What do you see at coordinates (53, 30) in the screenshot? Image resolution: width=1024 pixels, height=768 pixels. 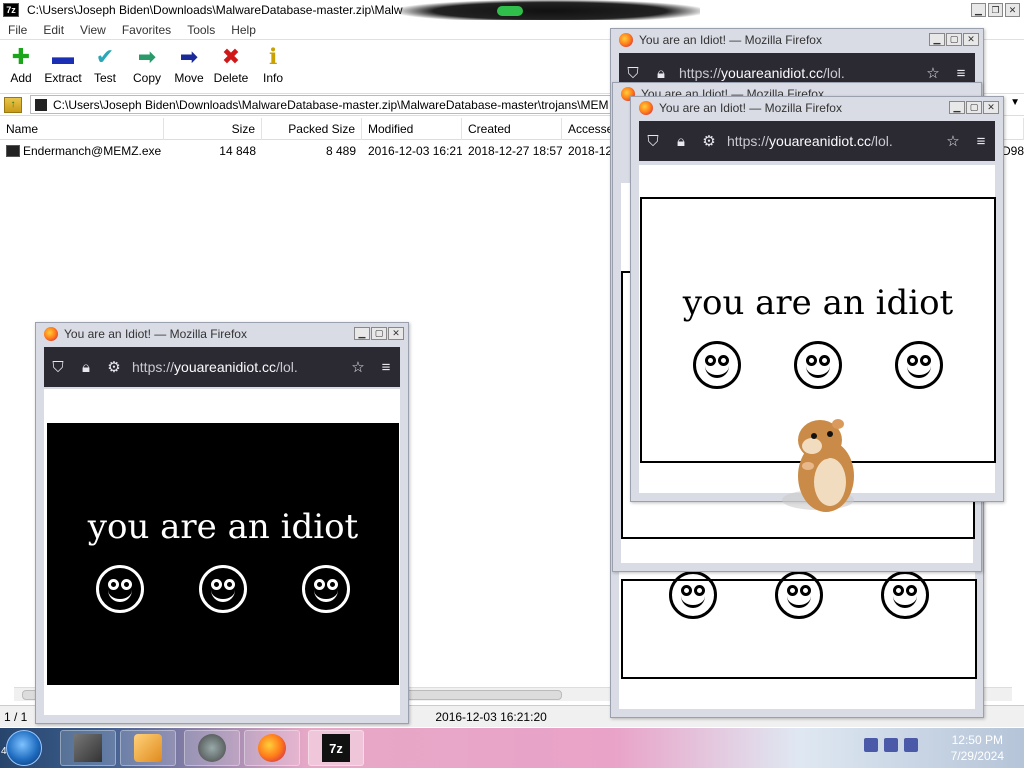 I see `menu-edit: Edit` at bounding box center [53, 30].